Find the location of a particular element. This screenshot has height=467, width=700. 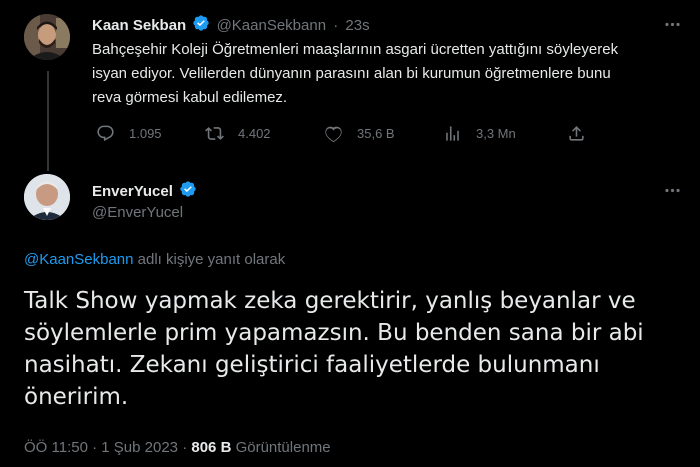

reply-button: 1.095 is located at coordinates (129, 133).